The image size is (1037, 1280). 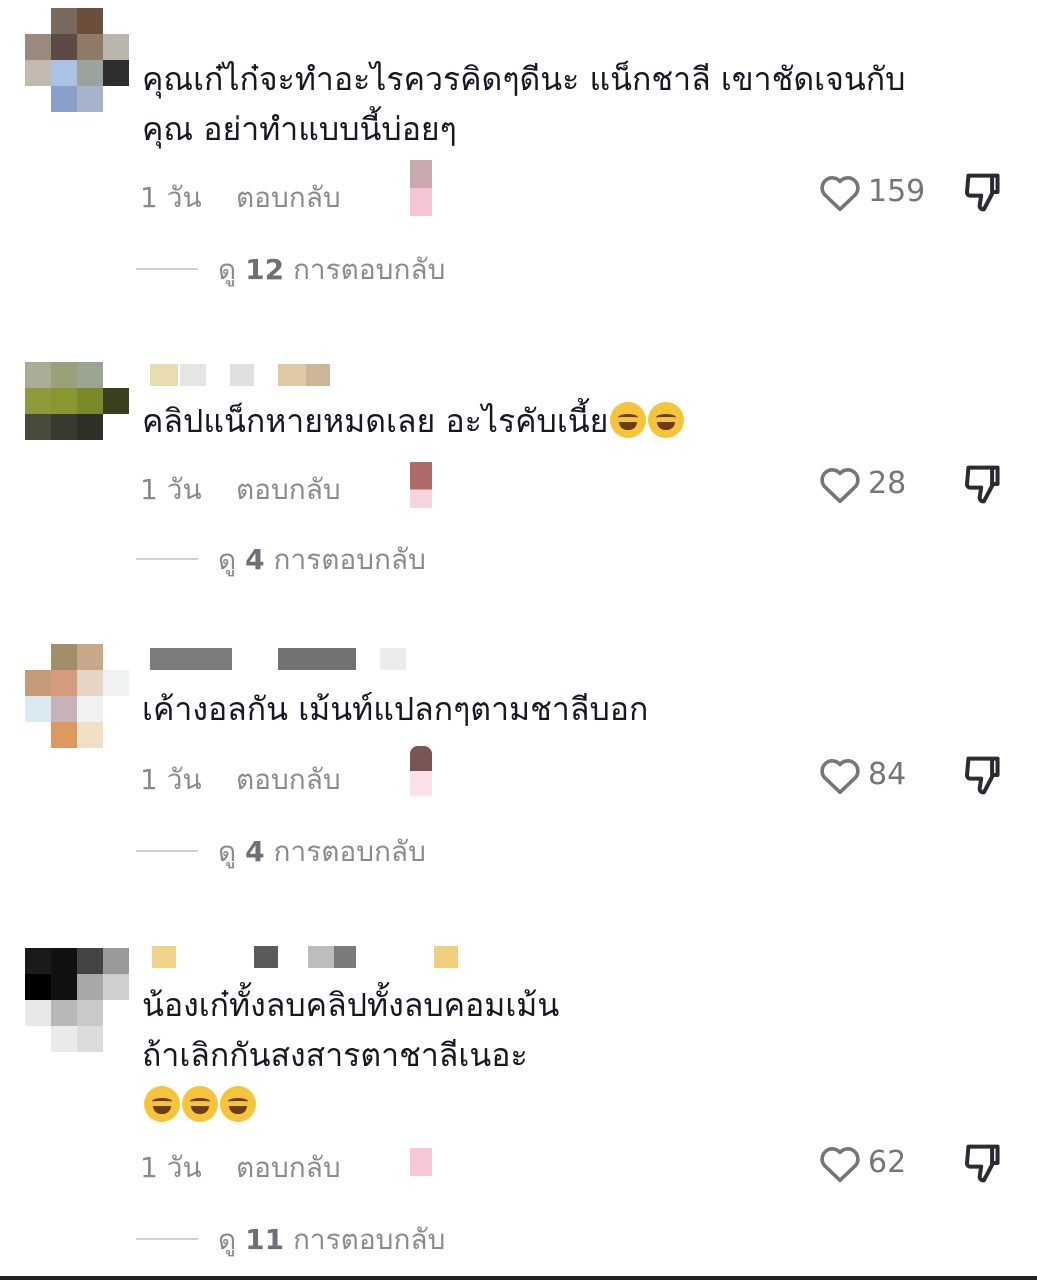 I want to click on like-count: 28, so click(x=887, y=483).